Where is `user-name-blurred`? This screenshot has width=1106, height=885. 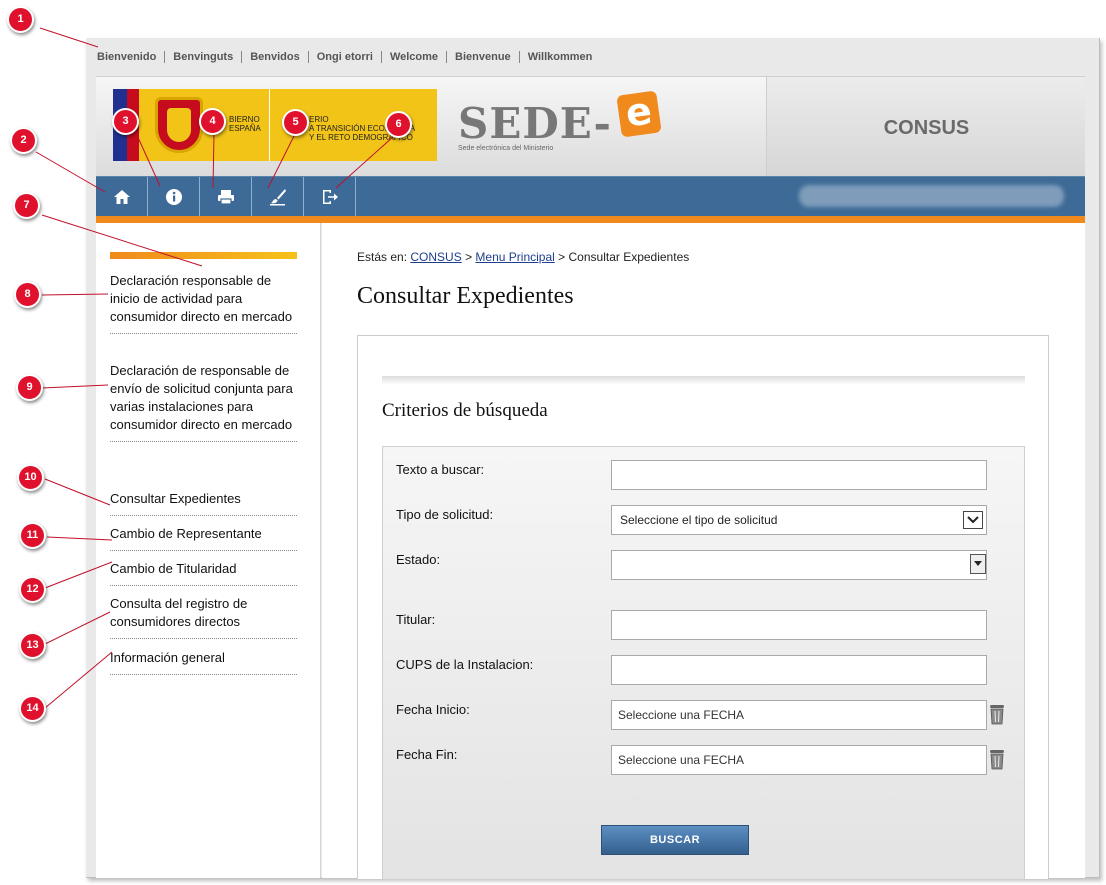
user-name-blurred is located at coordinates (931, 196).